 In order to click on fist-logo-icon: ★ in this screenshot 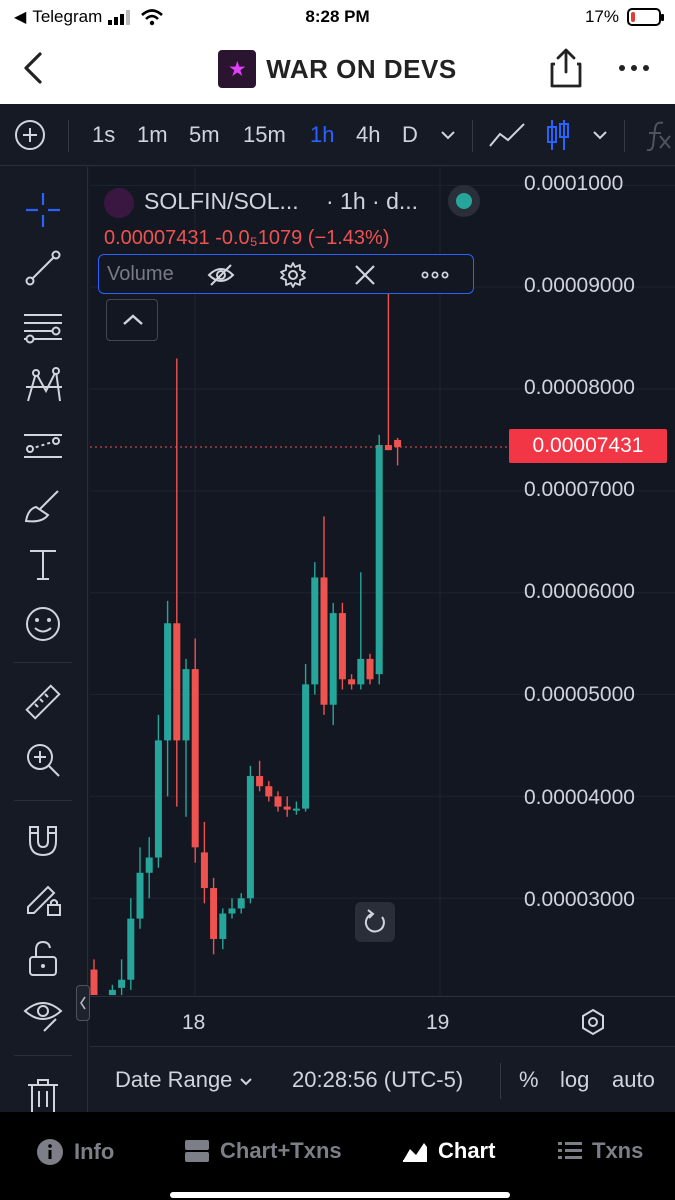, I will do `click(237, 69)`.